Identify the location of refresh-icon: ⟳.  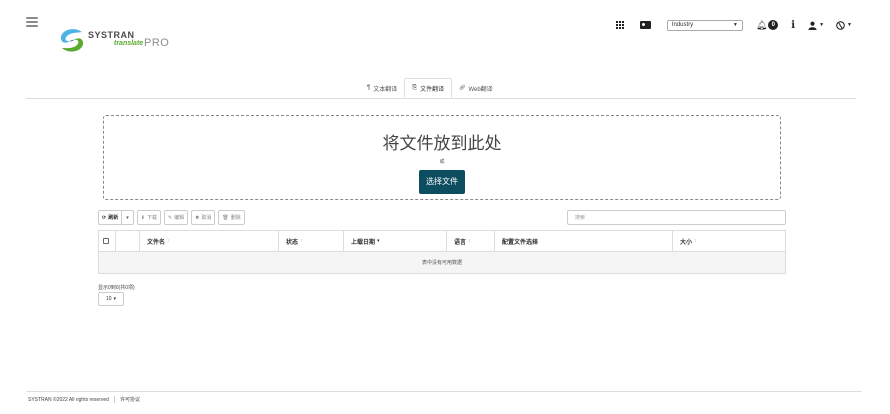
(104, 217).